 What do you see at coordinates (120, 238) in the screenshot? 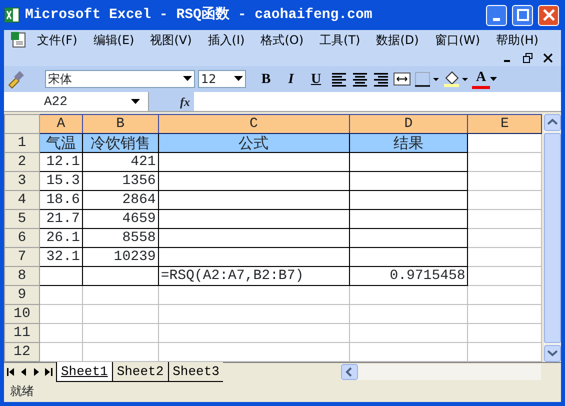
I see `table-cell: 8558` at bounding box center [120, 238].